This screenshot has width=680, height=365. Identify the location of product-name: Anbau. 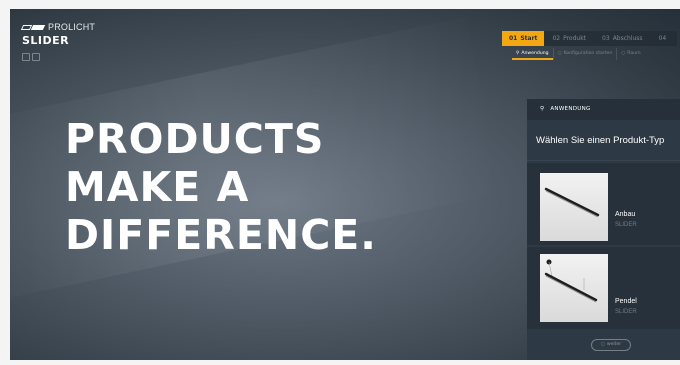
(625, 214).